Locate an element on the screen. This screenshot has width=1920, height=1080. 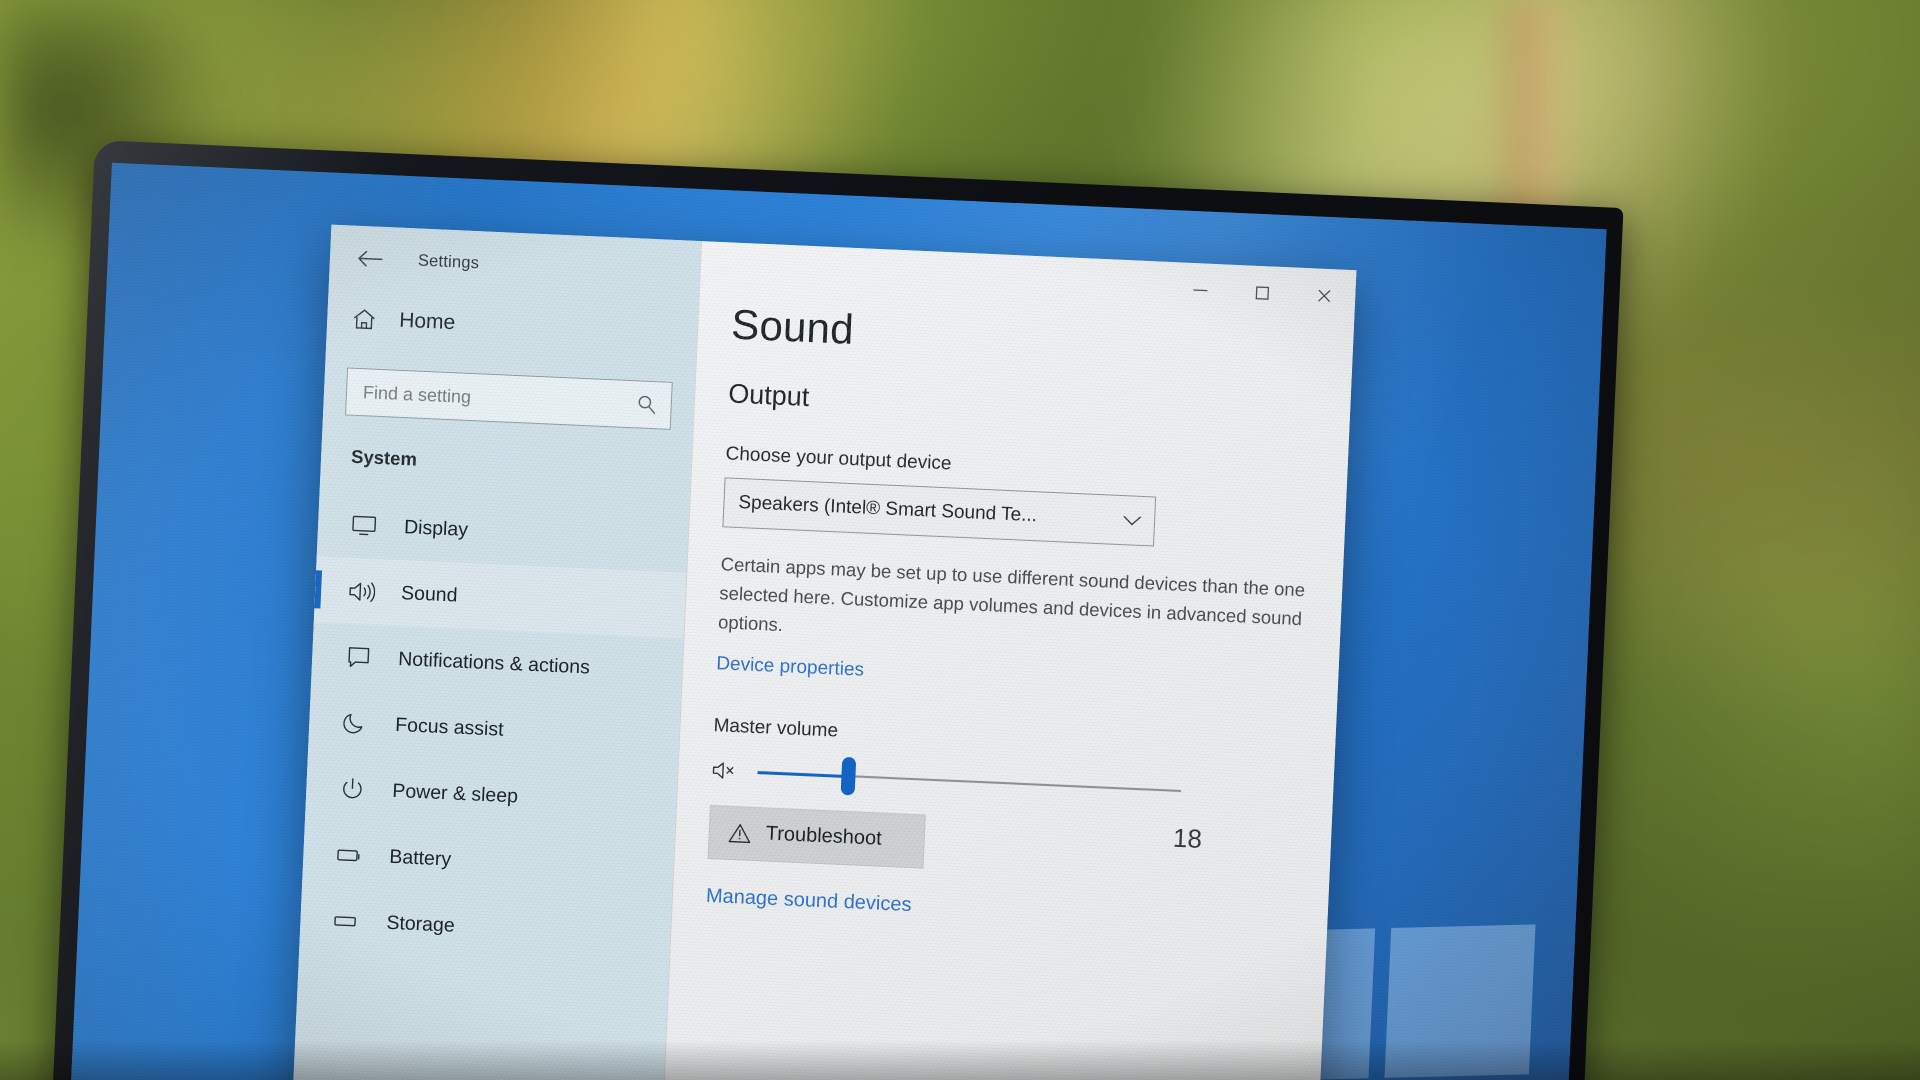
master-volume-row is located at coordinates (946, 780).